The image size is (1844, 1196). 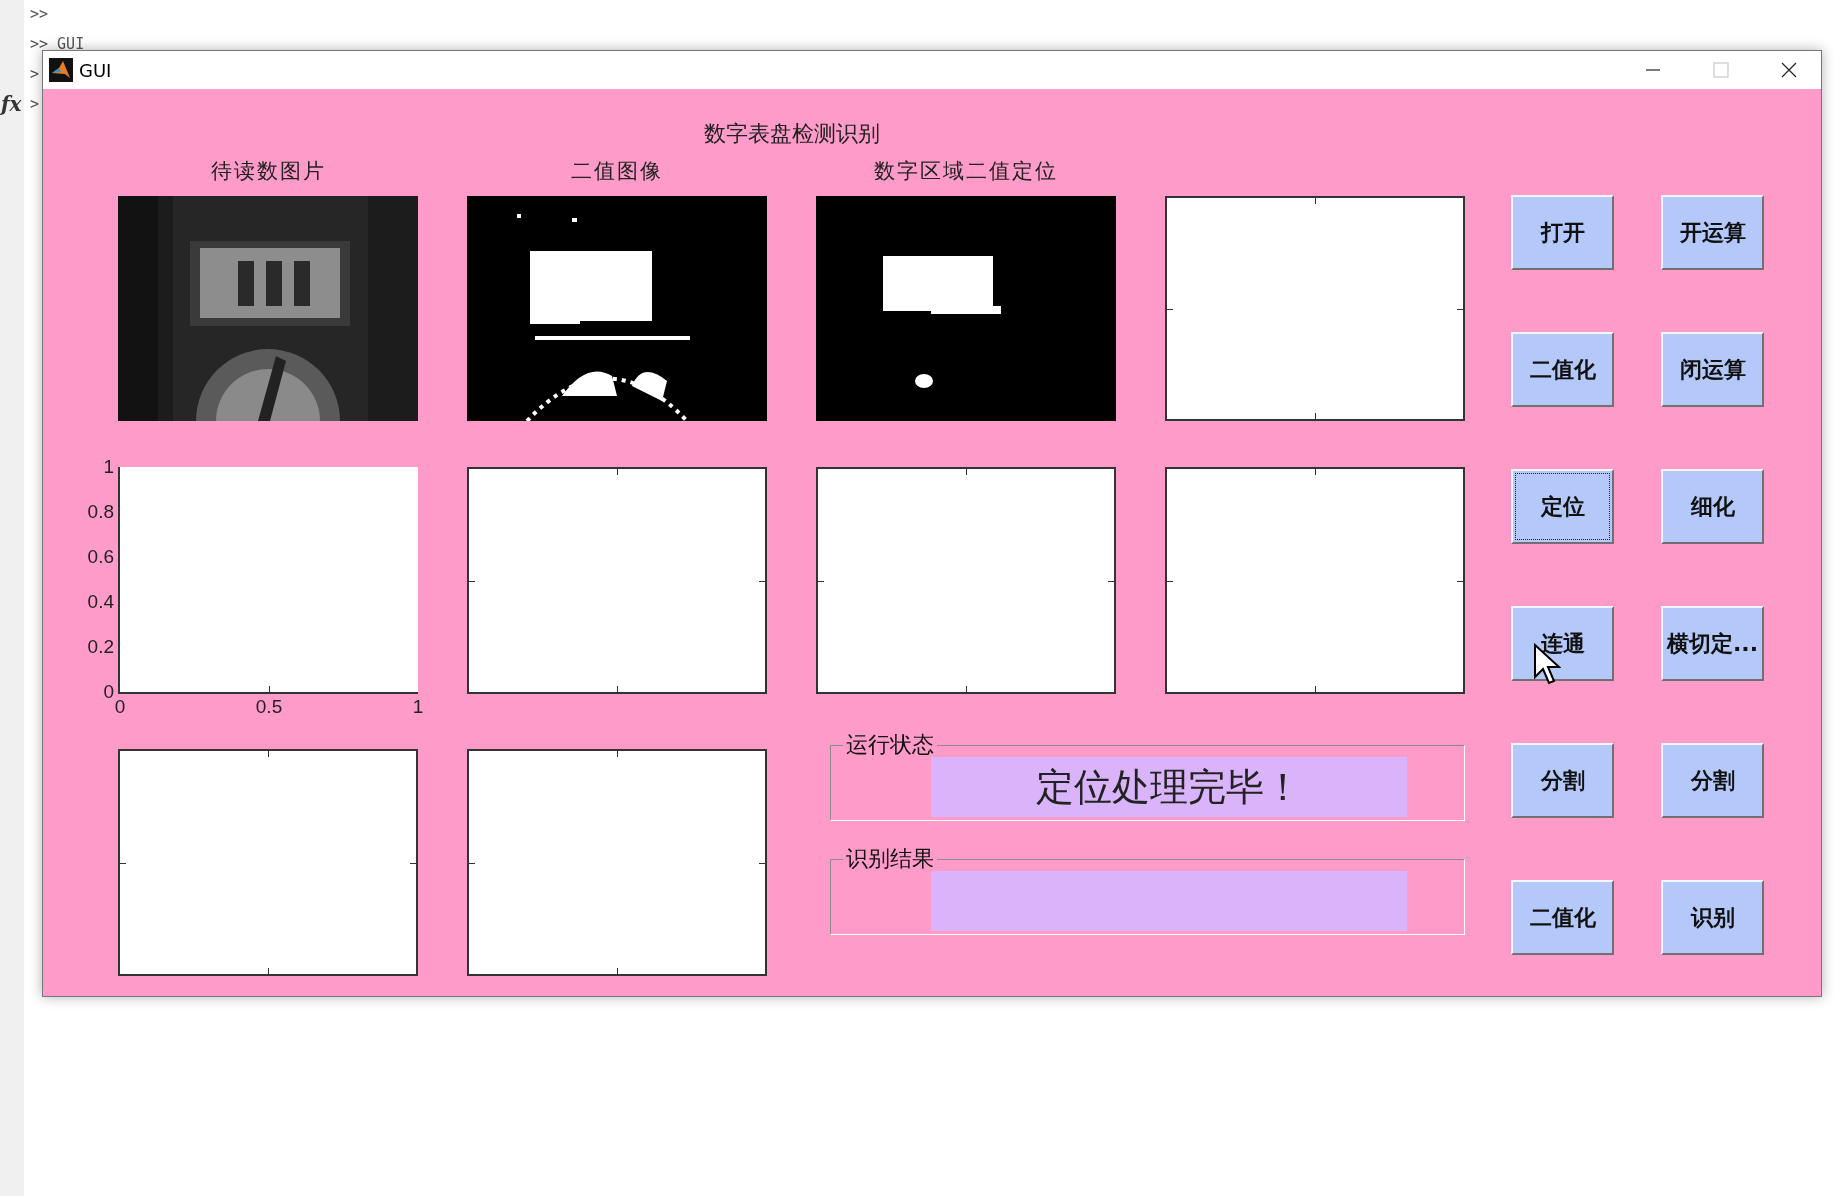 I want to click on tick-label: 0.8, so click(x=100, y=512).